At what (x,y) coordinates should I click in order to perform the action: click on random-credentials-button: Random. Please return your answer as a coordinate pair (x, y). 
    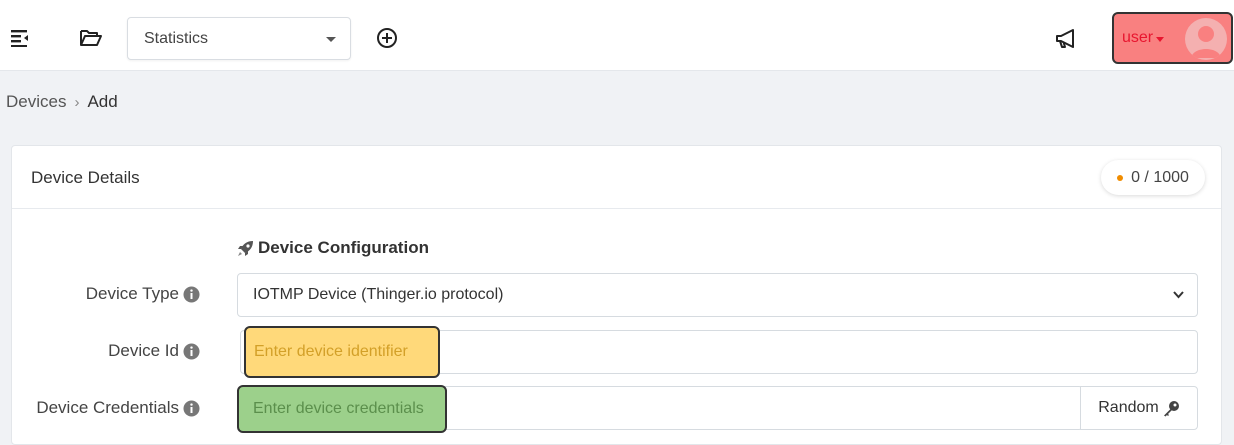
    Looking at the image, I should click on (1139, 408).